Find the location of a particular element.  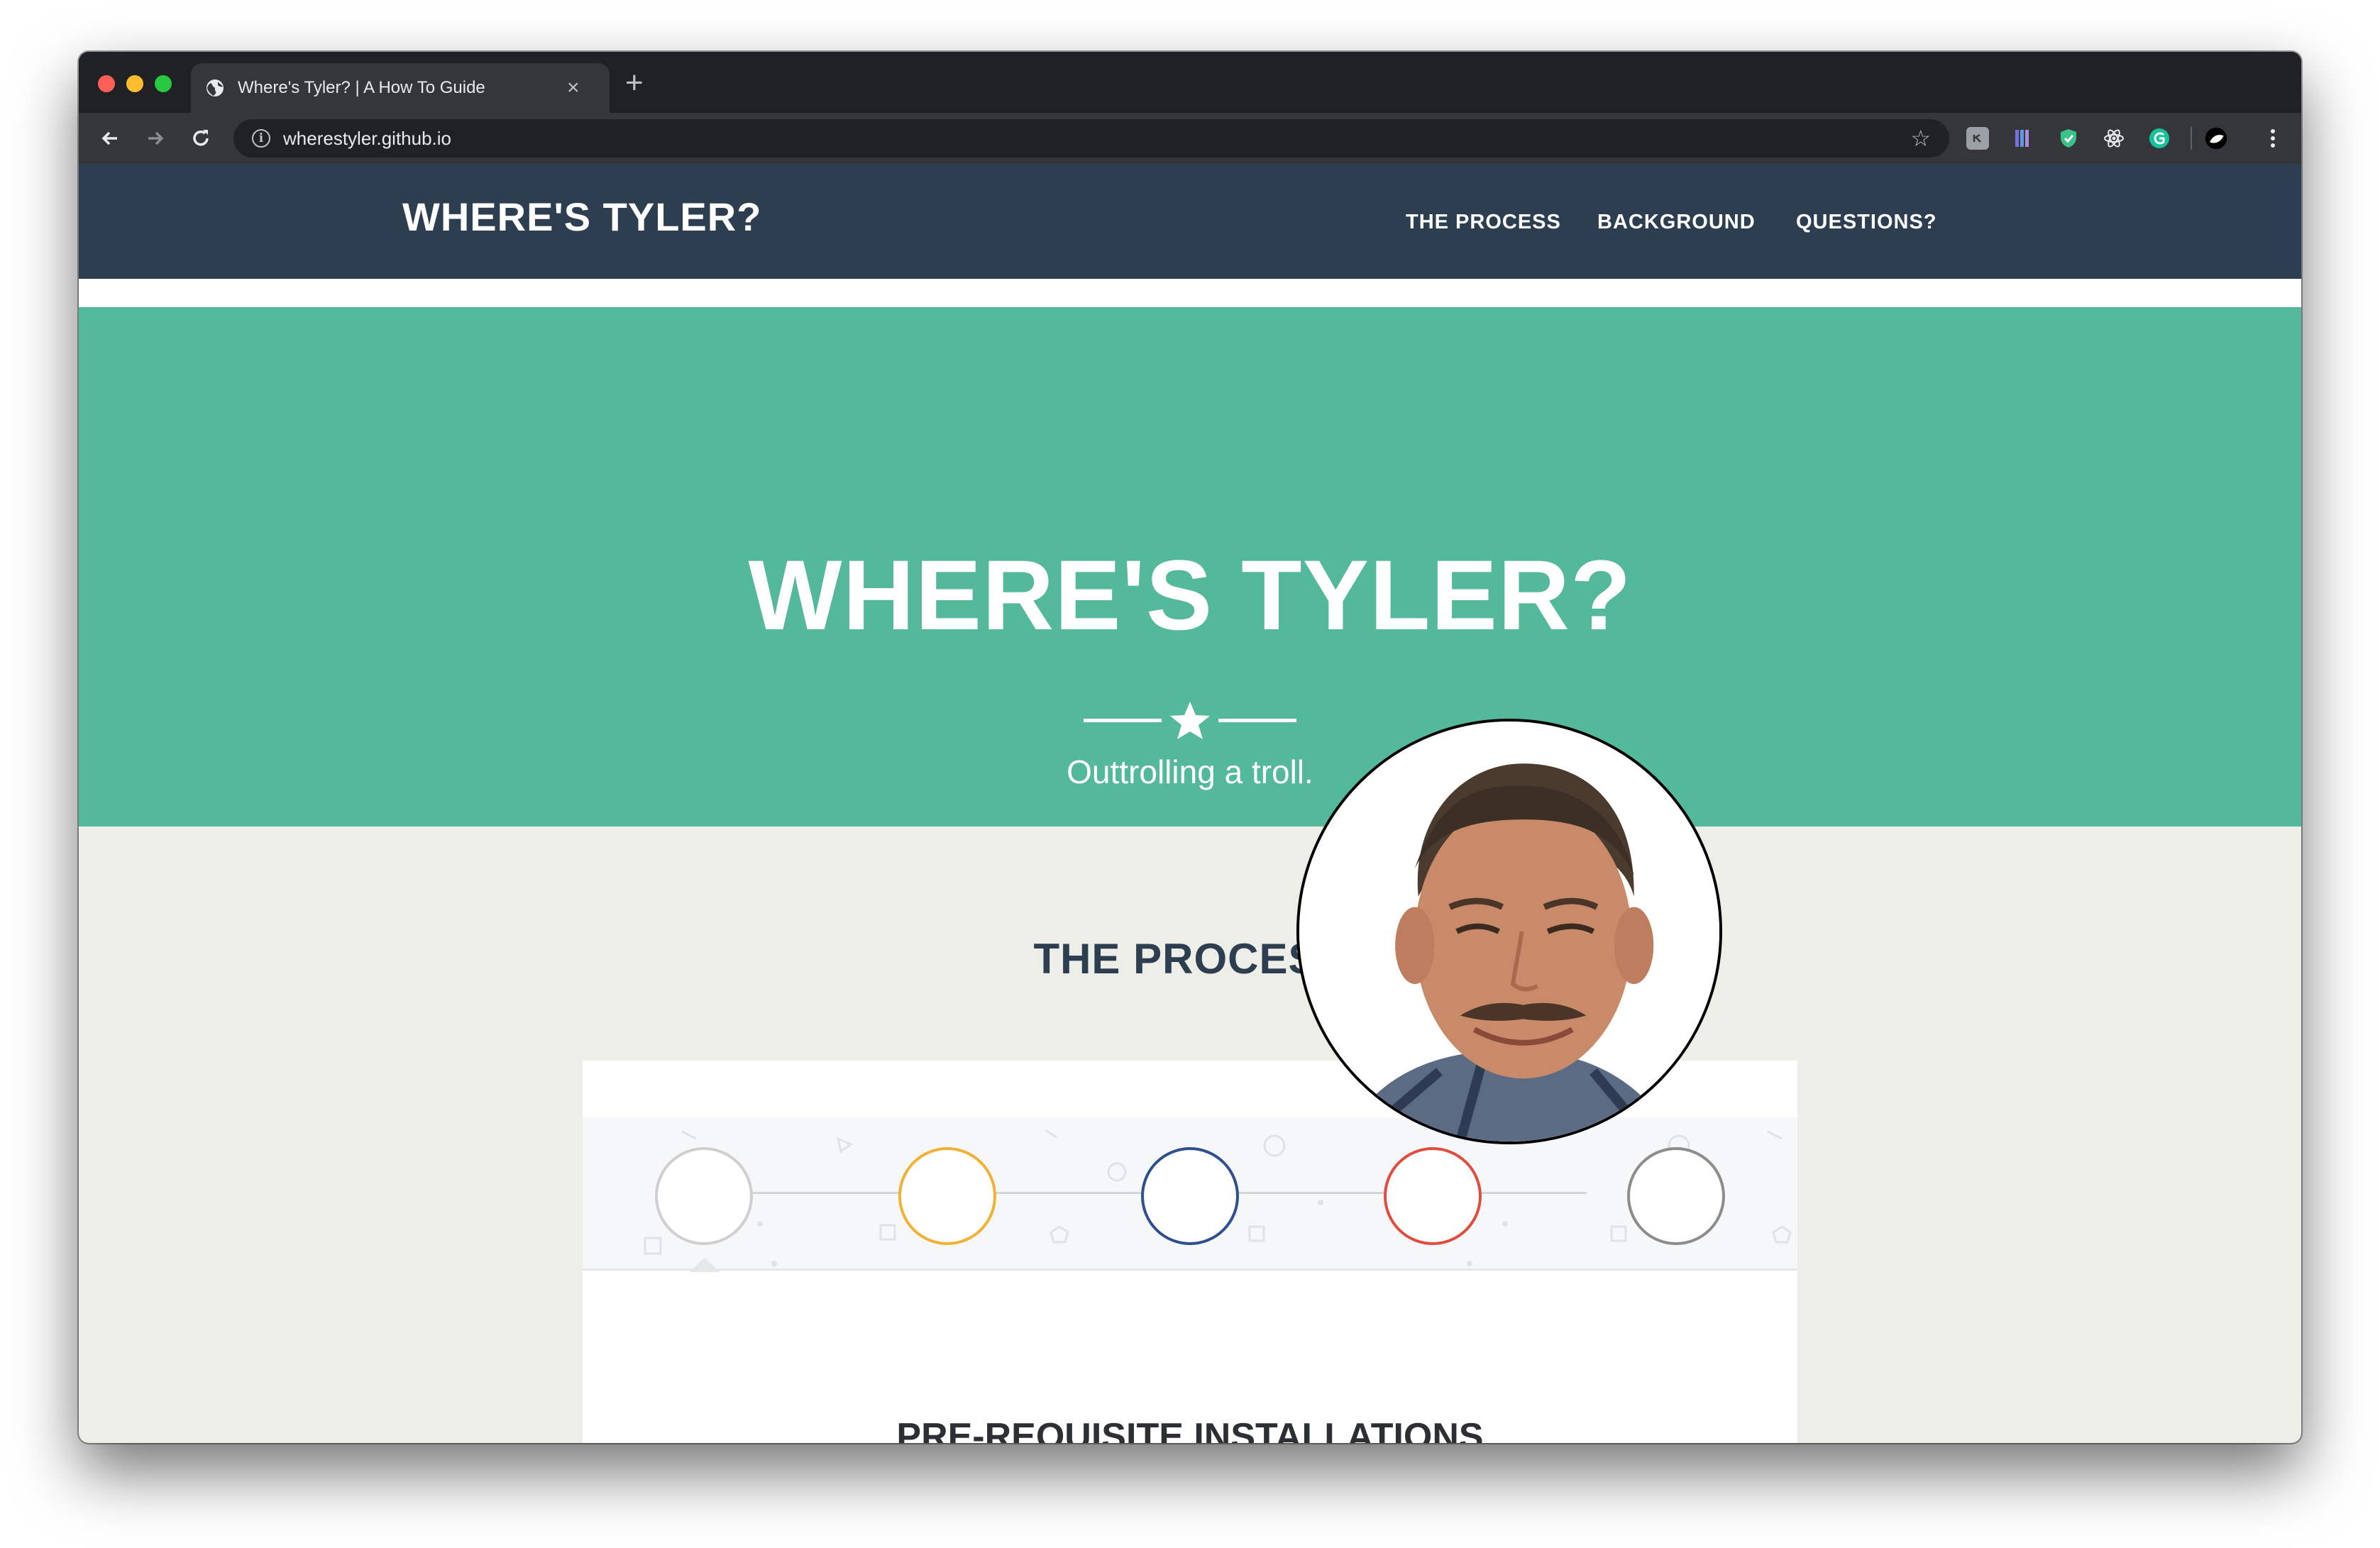

nav-link-background: BACKGROUND is located at coordinates (1677, 222).